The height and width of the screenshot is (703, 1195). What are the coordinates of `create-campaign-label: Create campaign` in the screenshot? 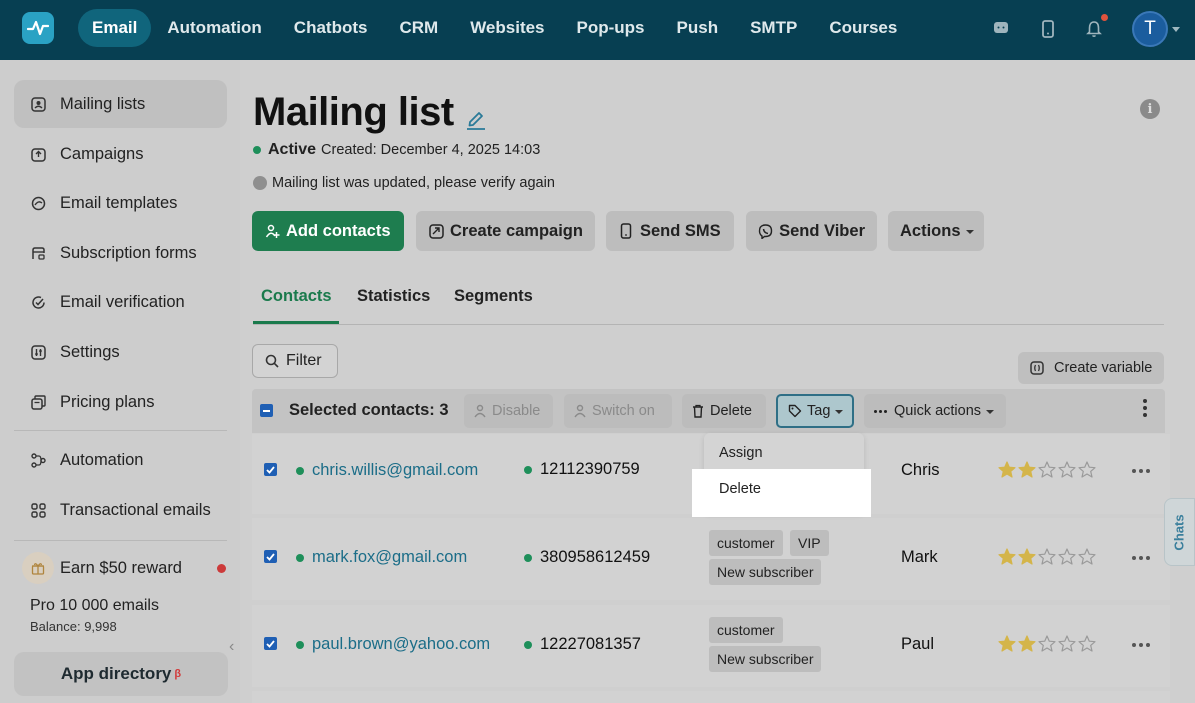 It's located at (516, 230).